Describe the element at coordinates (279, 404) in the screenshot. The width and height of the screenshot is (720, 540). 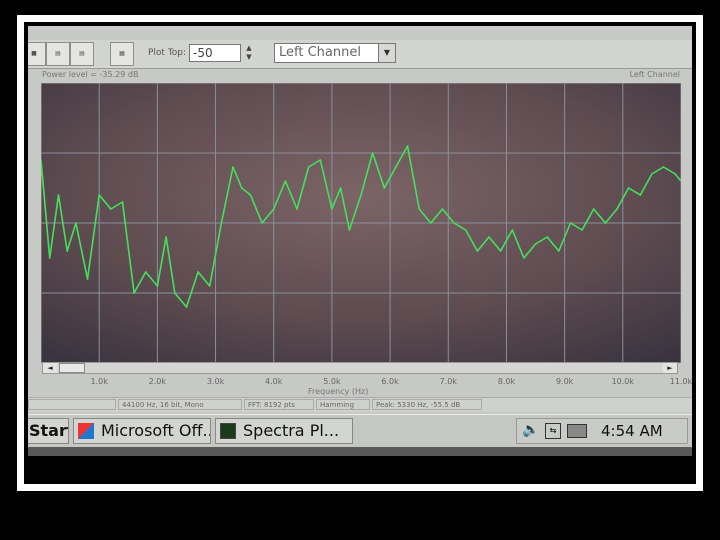
I see `status-fft: FFT: 8192 pts` at that location.